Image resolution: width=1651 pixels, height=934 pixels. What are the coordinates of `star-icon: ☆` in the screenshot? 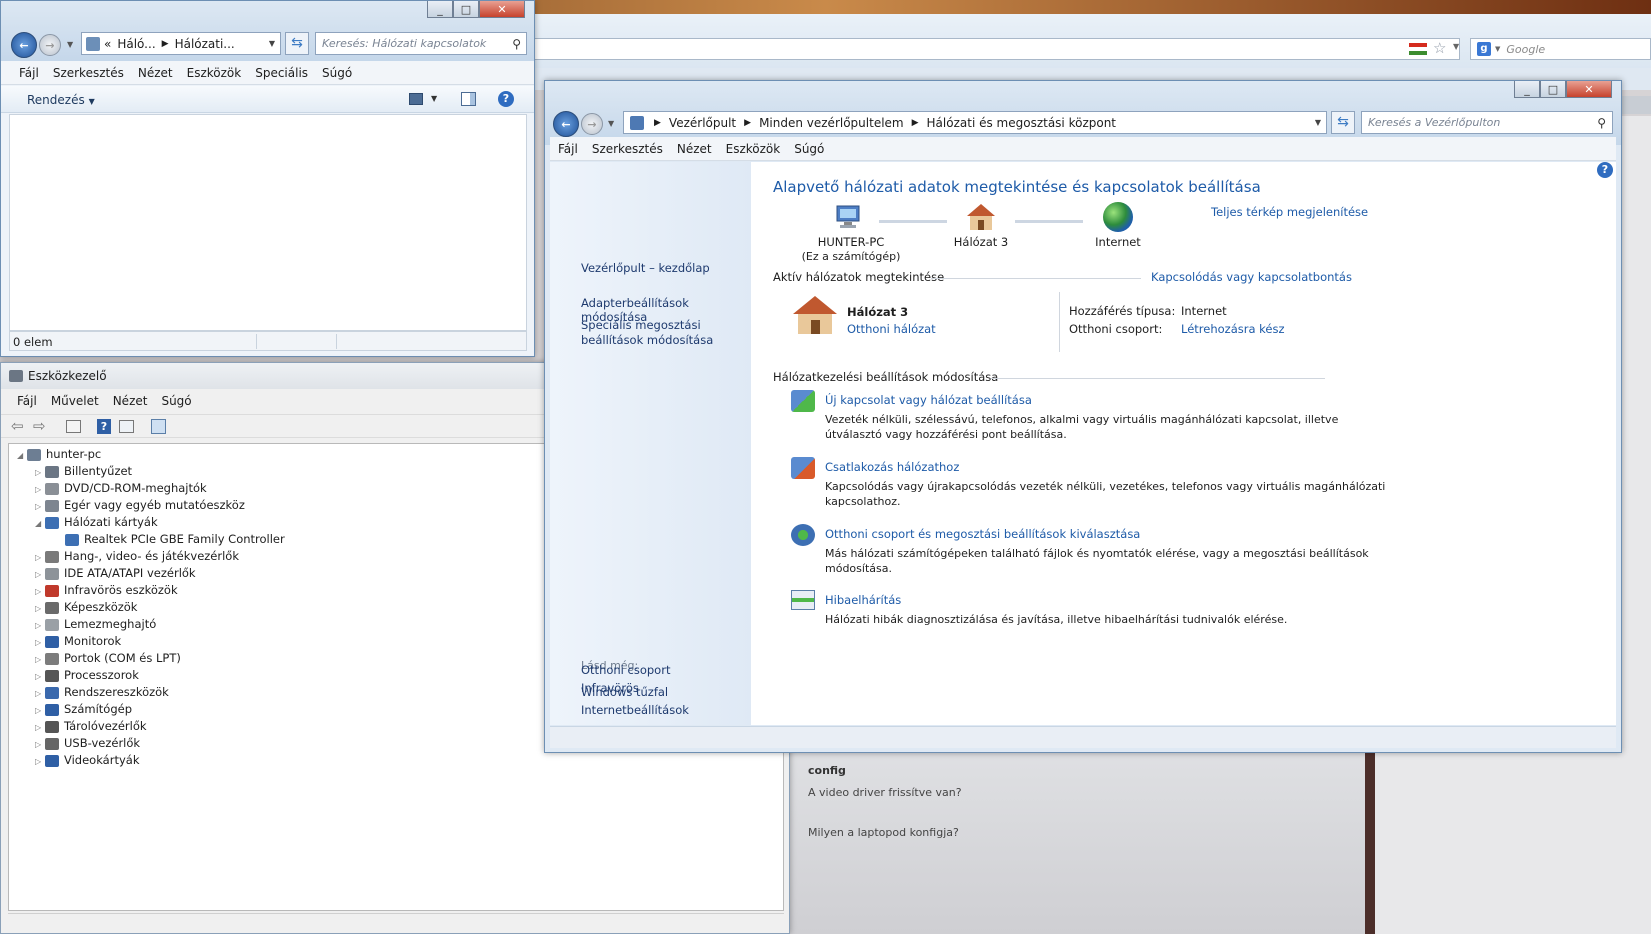 It's located at (1439, 48).